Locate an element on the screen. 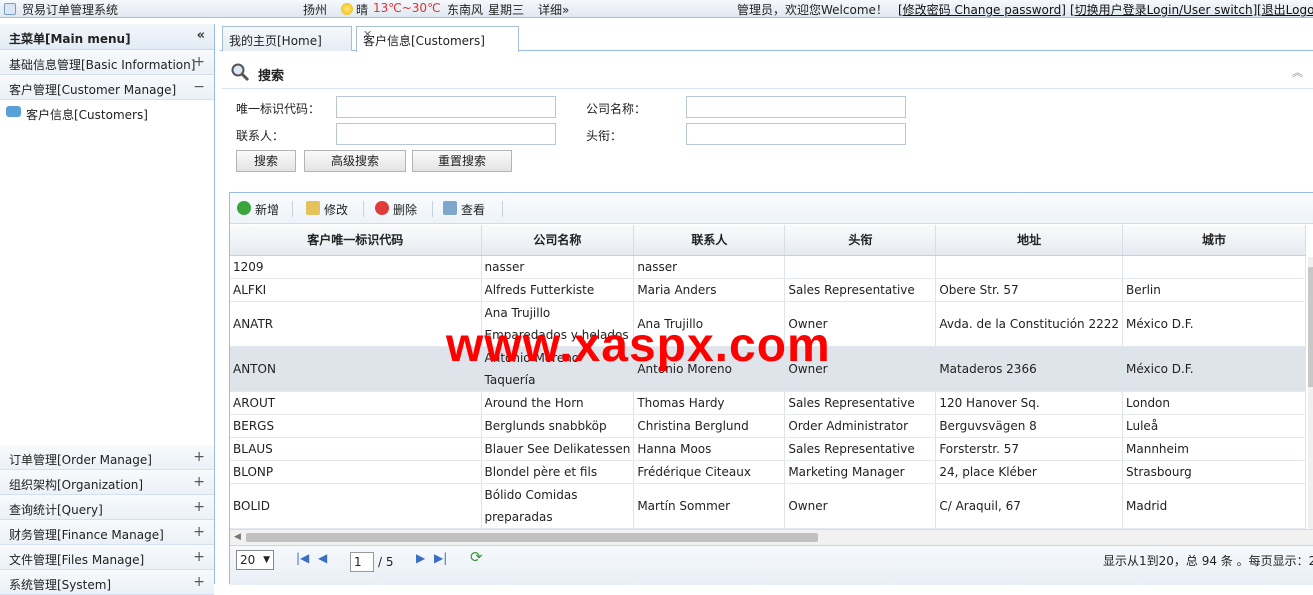 Image resolution: width=1313 pixels, height=595 pixels. column-header: 客户唯一标识代码 is located at coordinates (356, 240).